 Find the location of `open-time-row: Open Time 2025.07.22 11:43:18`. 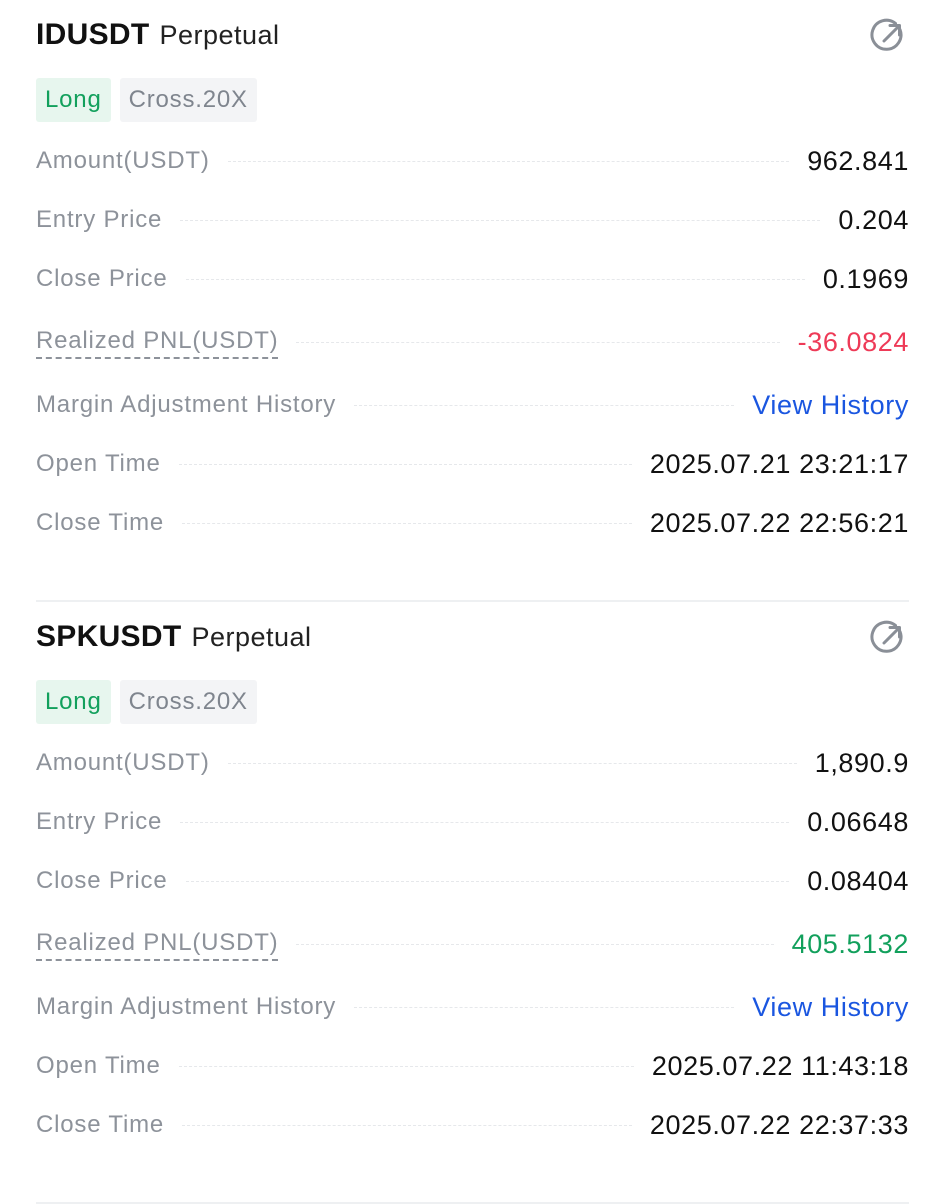

open-time-row: Open Time 2025.07.22 11:43:18 is located at coordinates (472, 1066).